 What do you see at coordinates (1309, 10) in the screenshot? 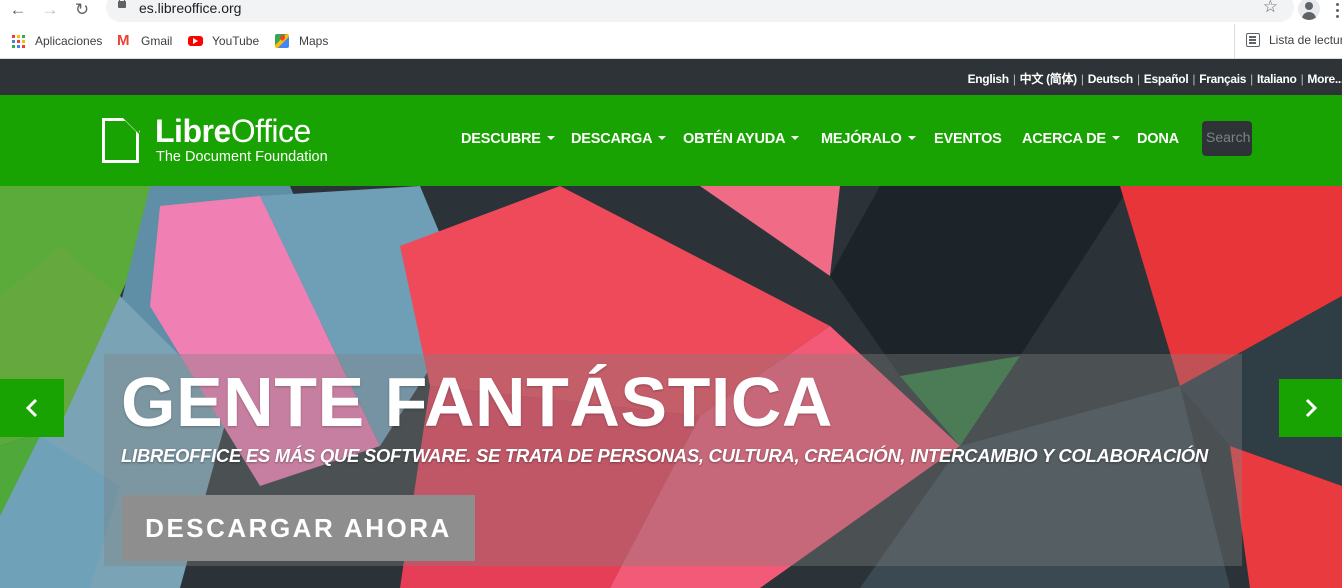
I see `profile-avatar-icon` at bounding box center [1309, 10].